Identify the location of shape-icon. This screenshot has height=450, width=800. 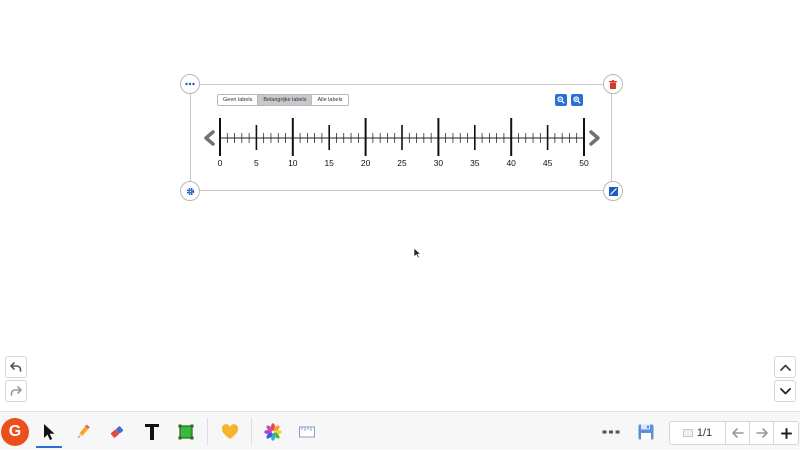
(186, 432).